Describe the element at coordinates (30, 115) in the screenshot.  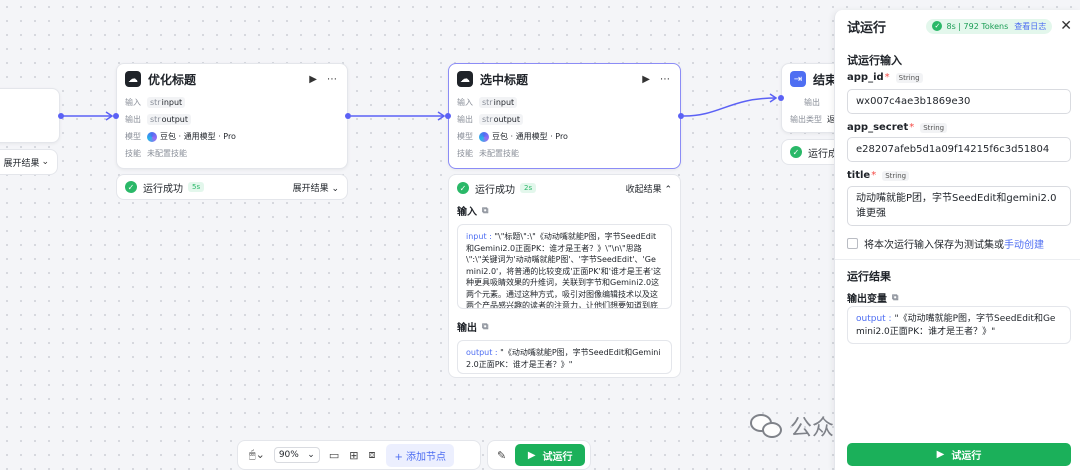
I see `left-node-stub` at that location.